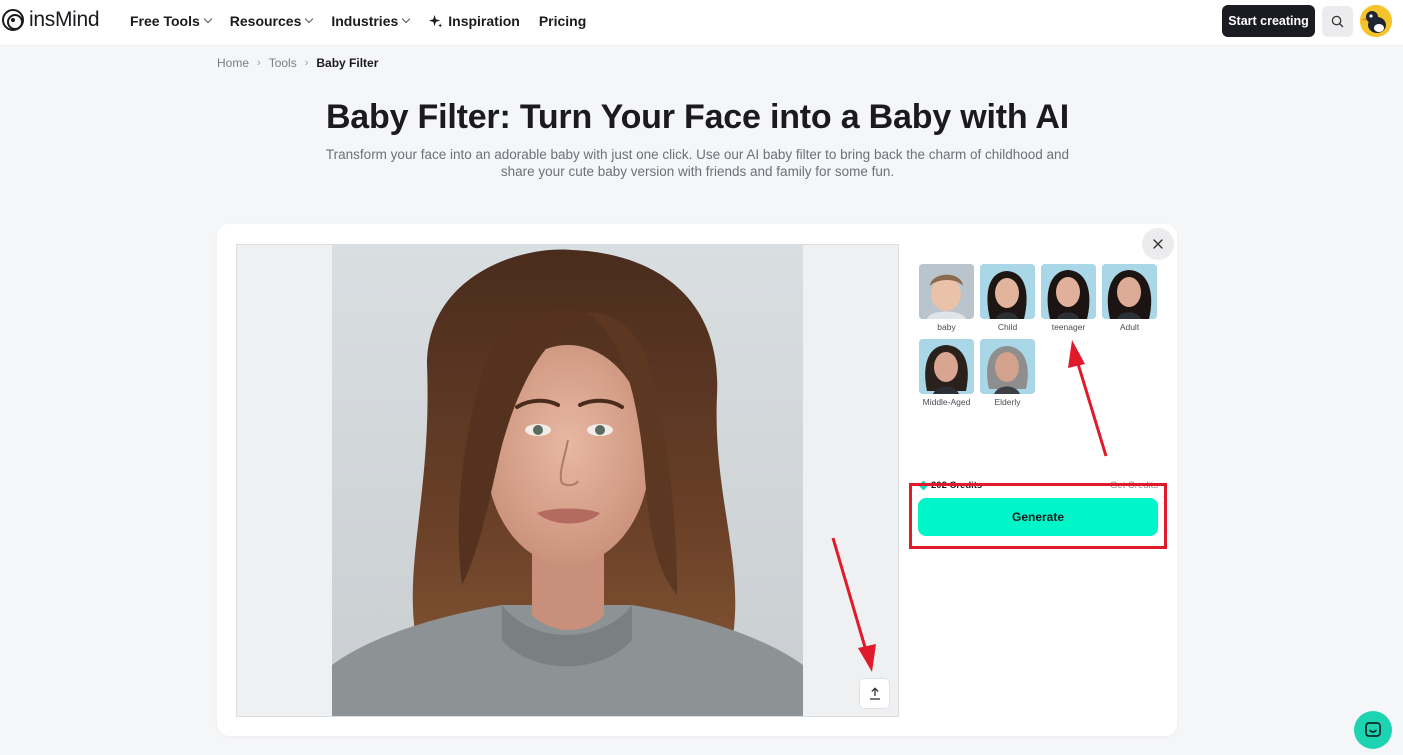 Image resolution: width=1403 pixels, height=755 pixels. I want to click on breadcrumb-tools: Tools, so click(283, 63).